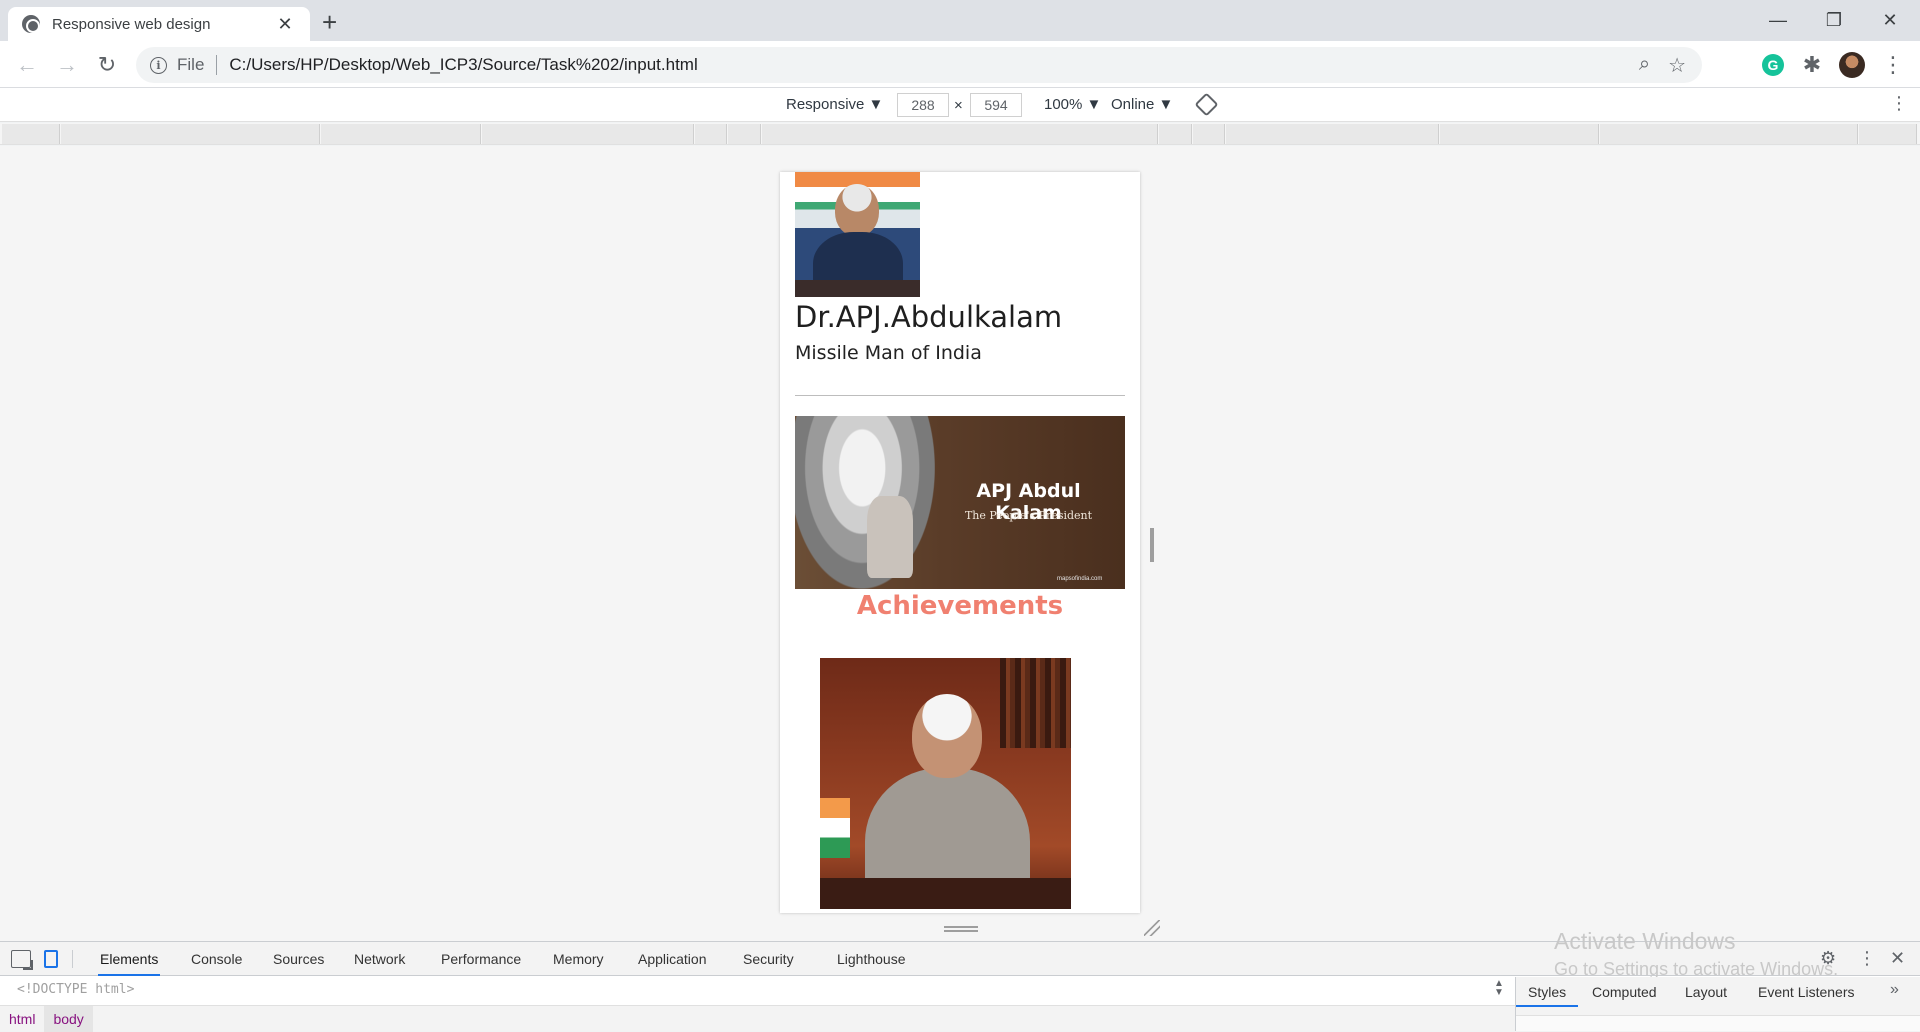 The height and width of the screenshot is (1032, 1920). What do you see at coordinates (1899, 103) in the screenshot?
I see `device-toolbar-more-icon: ⋮` at bounding box center [1899, 103].